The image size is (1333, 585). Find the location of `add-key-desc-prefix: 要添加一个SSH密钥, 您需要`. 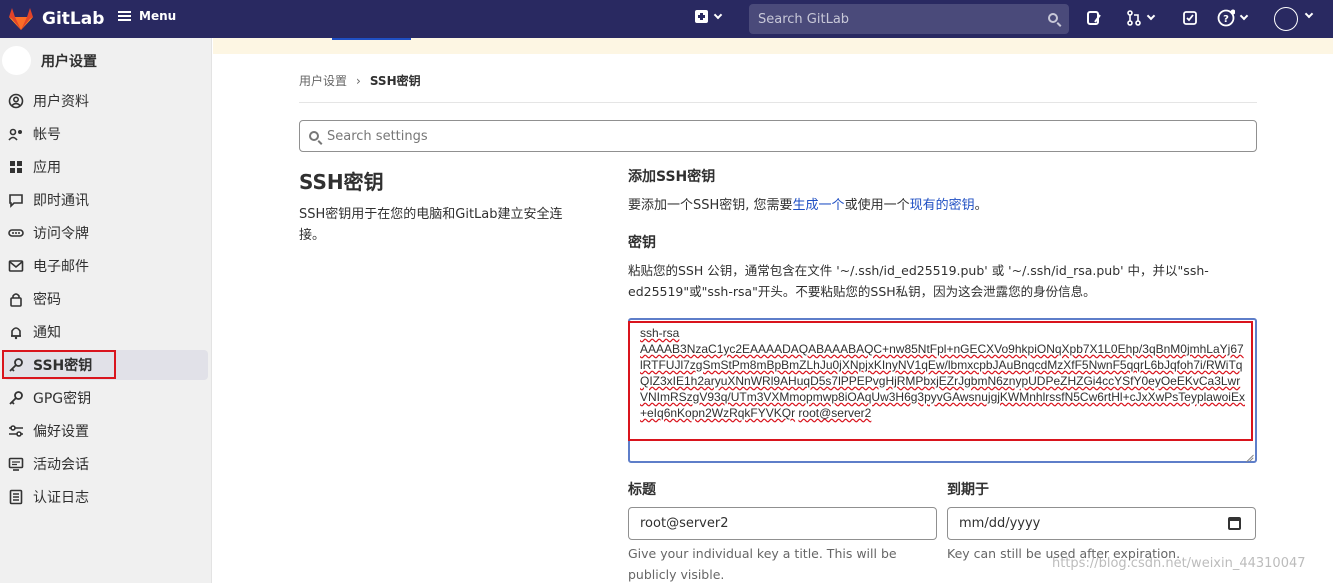

add-key-desc-prefix: 要添加一个SSH密钥, 您需要 is located at coordinates (710, 205).